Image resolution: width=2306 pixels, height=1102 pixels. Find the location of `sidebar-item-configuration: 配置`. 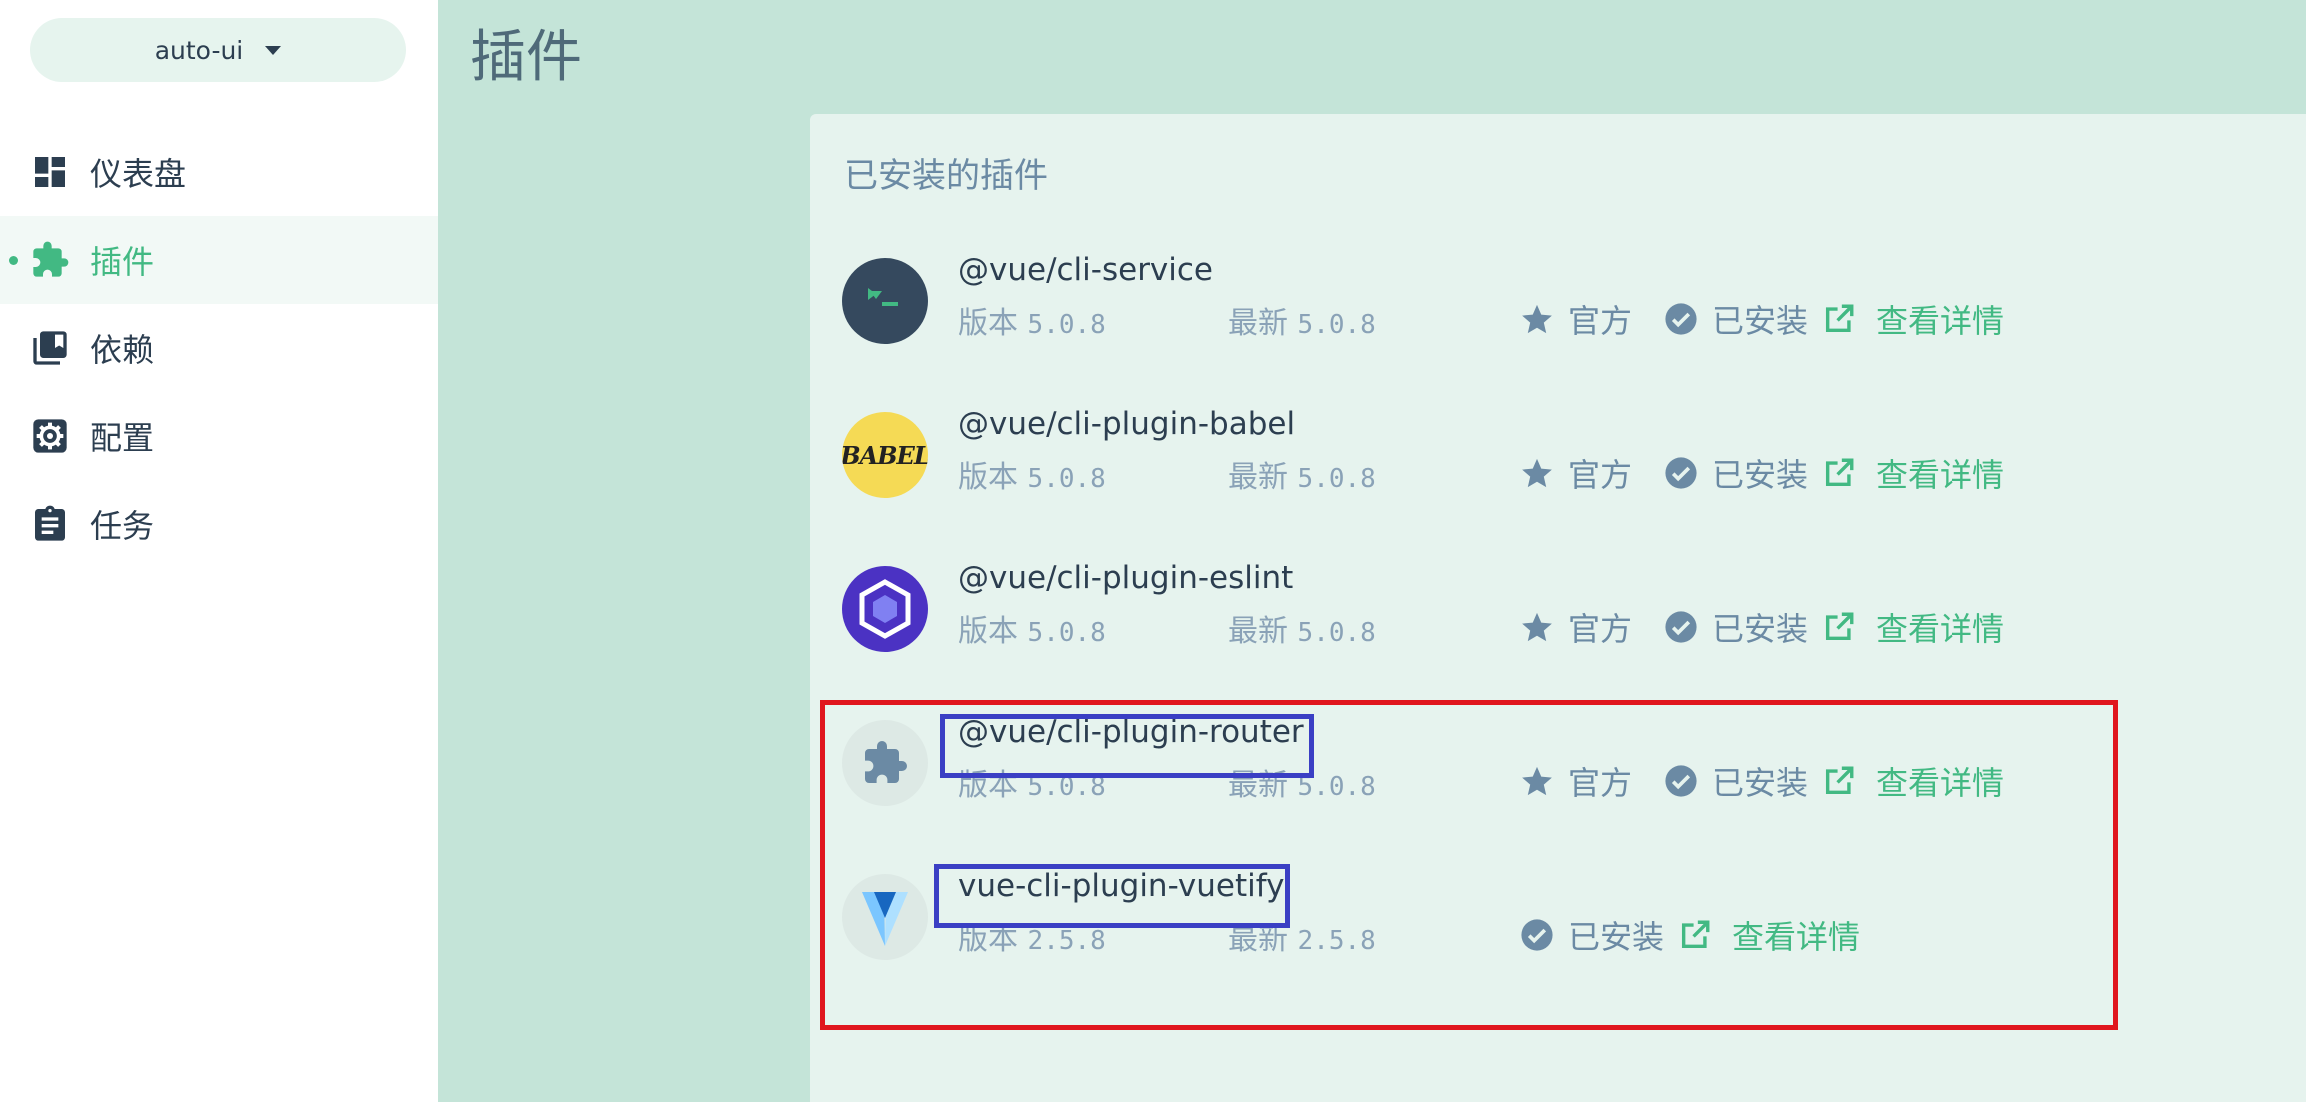

sidebar-item-configuration: 配置 is located at coordinates (219, 436).